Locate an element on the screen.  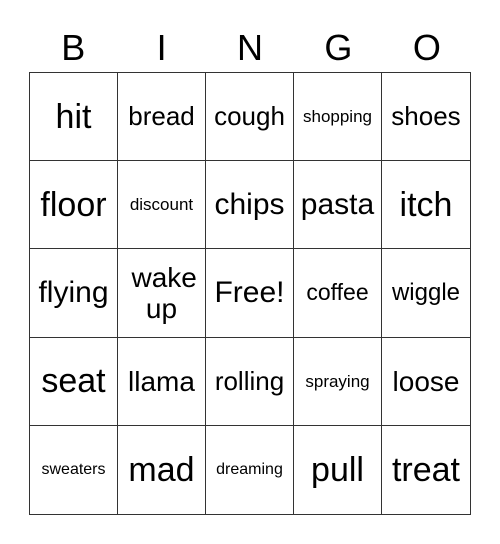
bingo-cell: sweaters is located at coordinates (74, 469).